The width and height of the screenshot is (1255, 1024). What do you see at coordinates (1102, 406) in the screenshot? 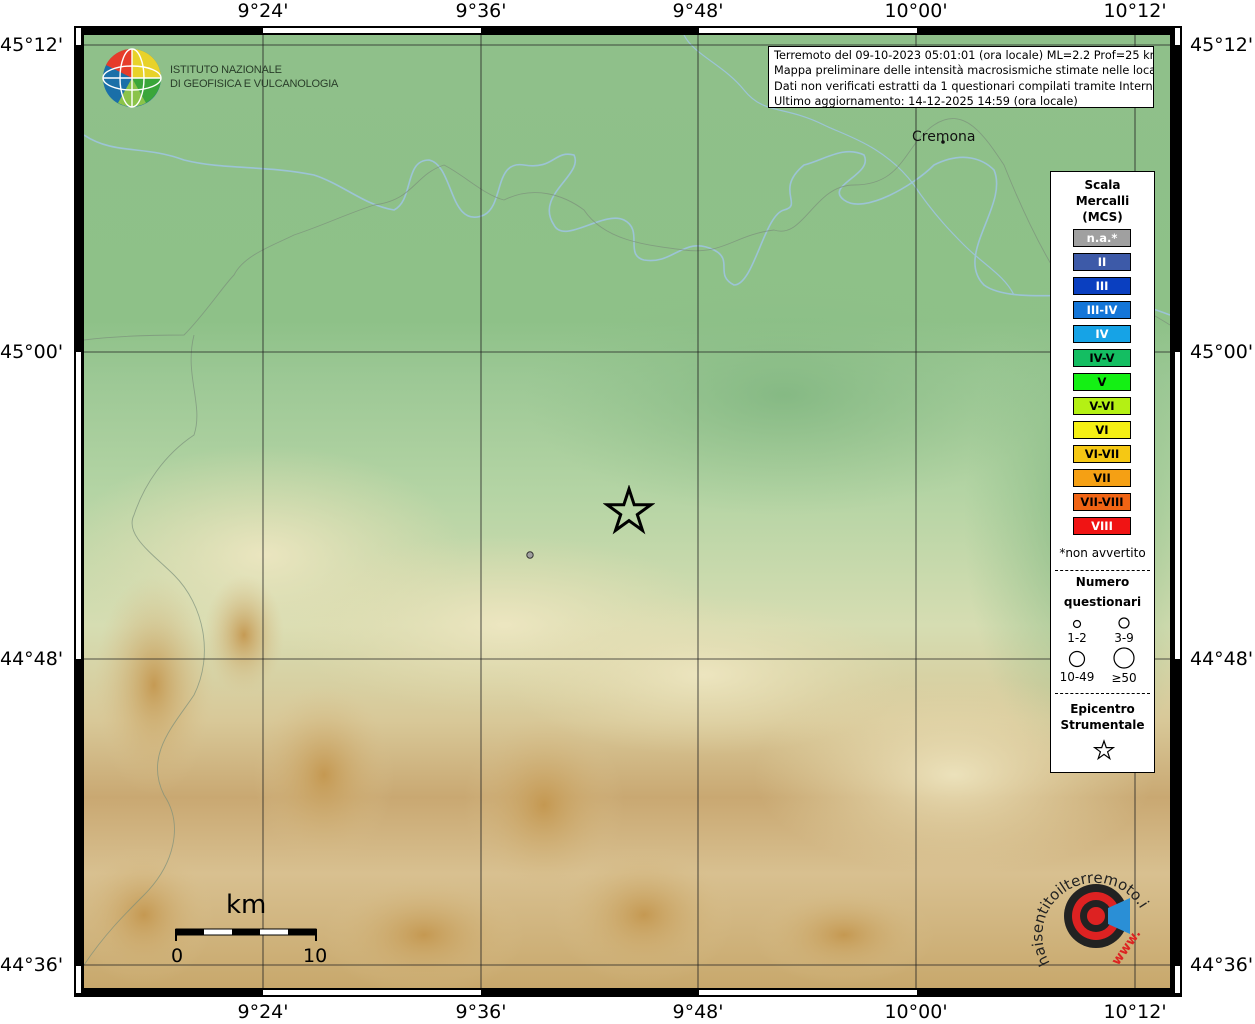
I see `intensity-swatch: V-VI` at bounding box center [1102, 406].